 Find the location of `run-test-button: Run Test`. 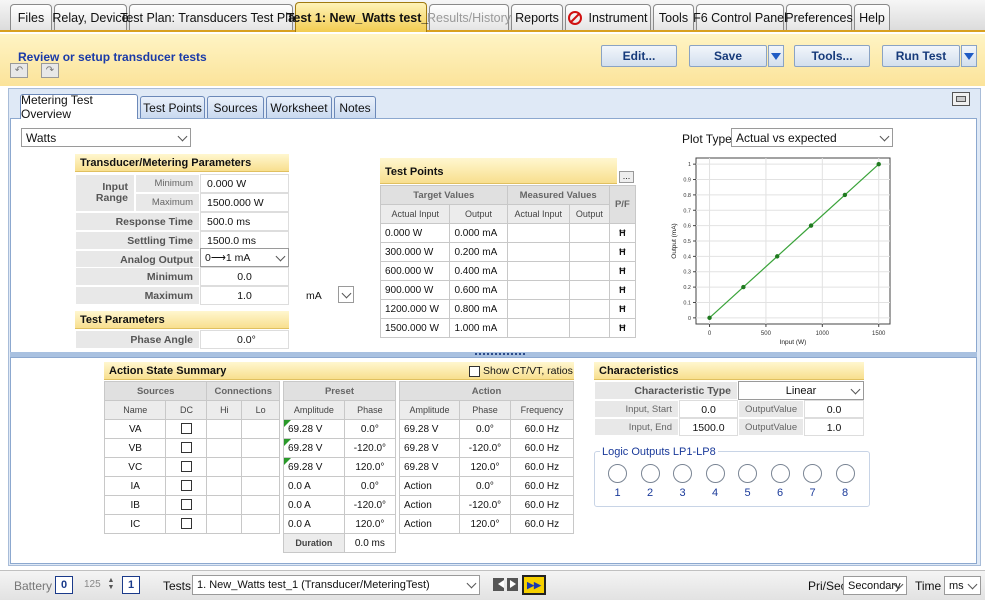

run-test-button: Run Test is located at coordinates (921, 56).